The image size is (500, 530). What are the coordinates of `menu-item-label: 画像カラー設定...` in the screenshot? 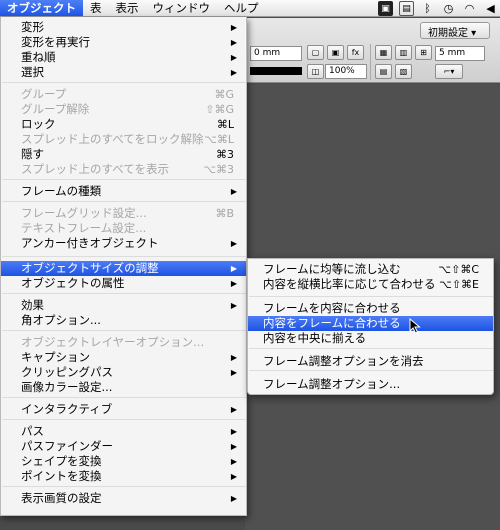 It's located at (67, 387).